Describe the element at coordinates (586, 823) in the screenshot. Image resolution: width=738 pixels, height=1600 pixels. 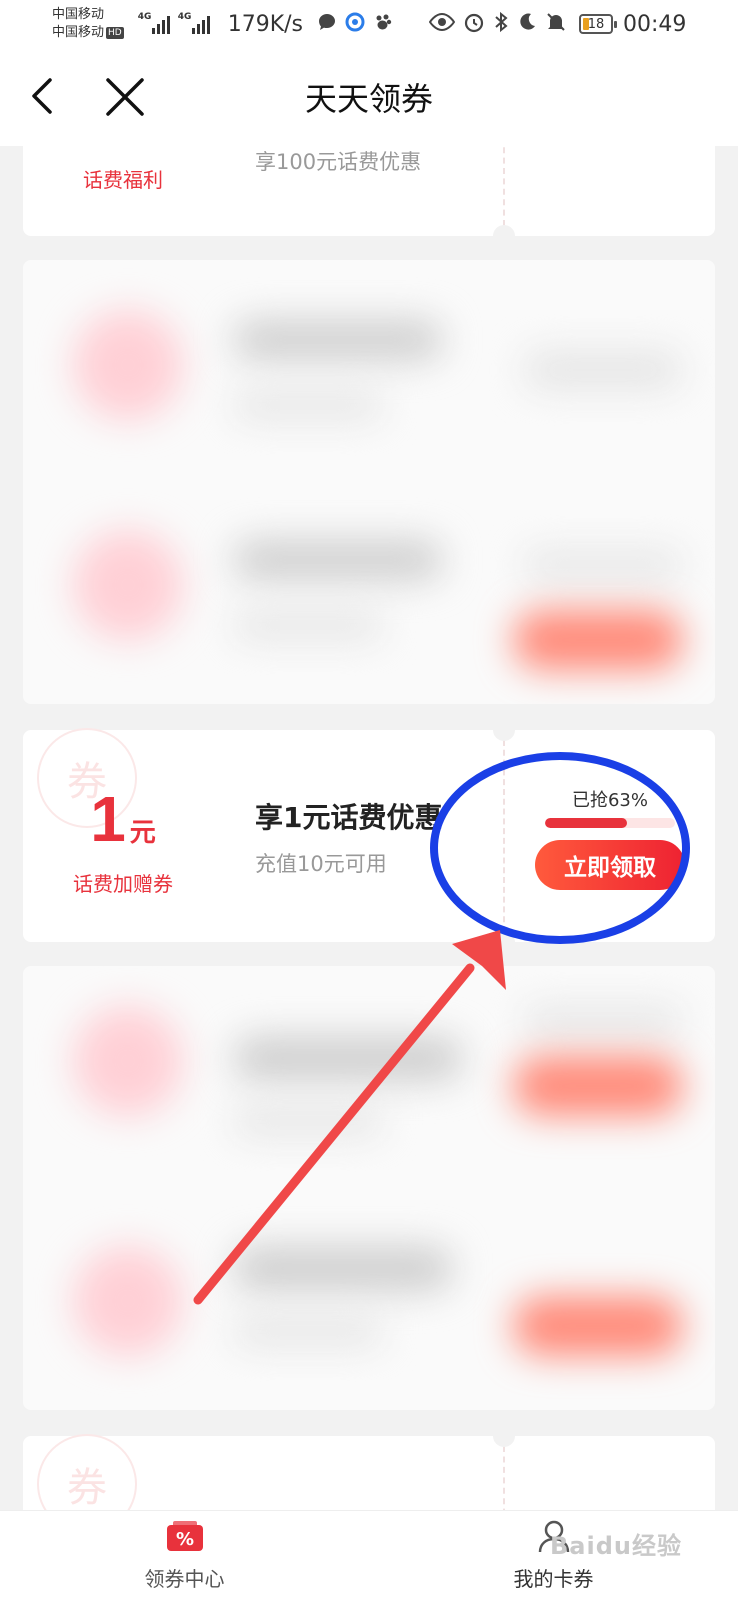
I see `progress-fill` at that location.